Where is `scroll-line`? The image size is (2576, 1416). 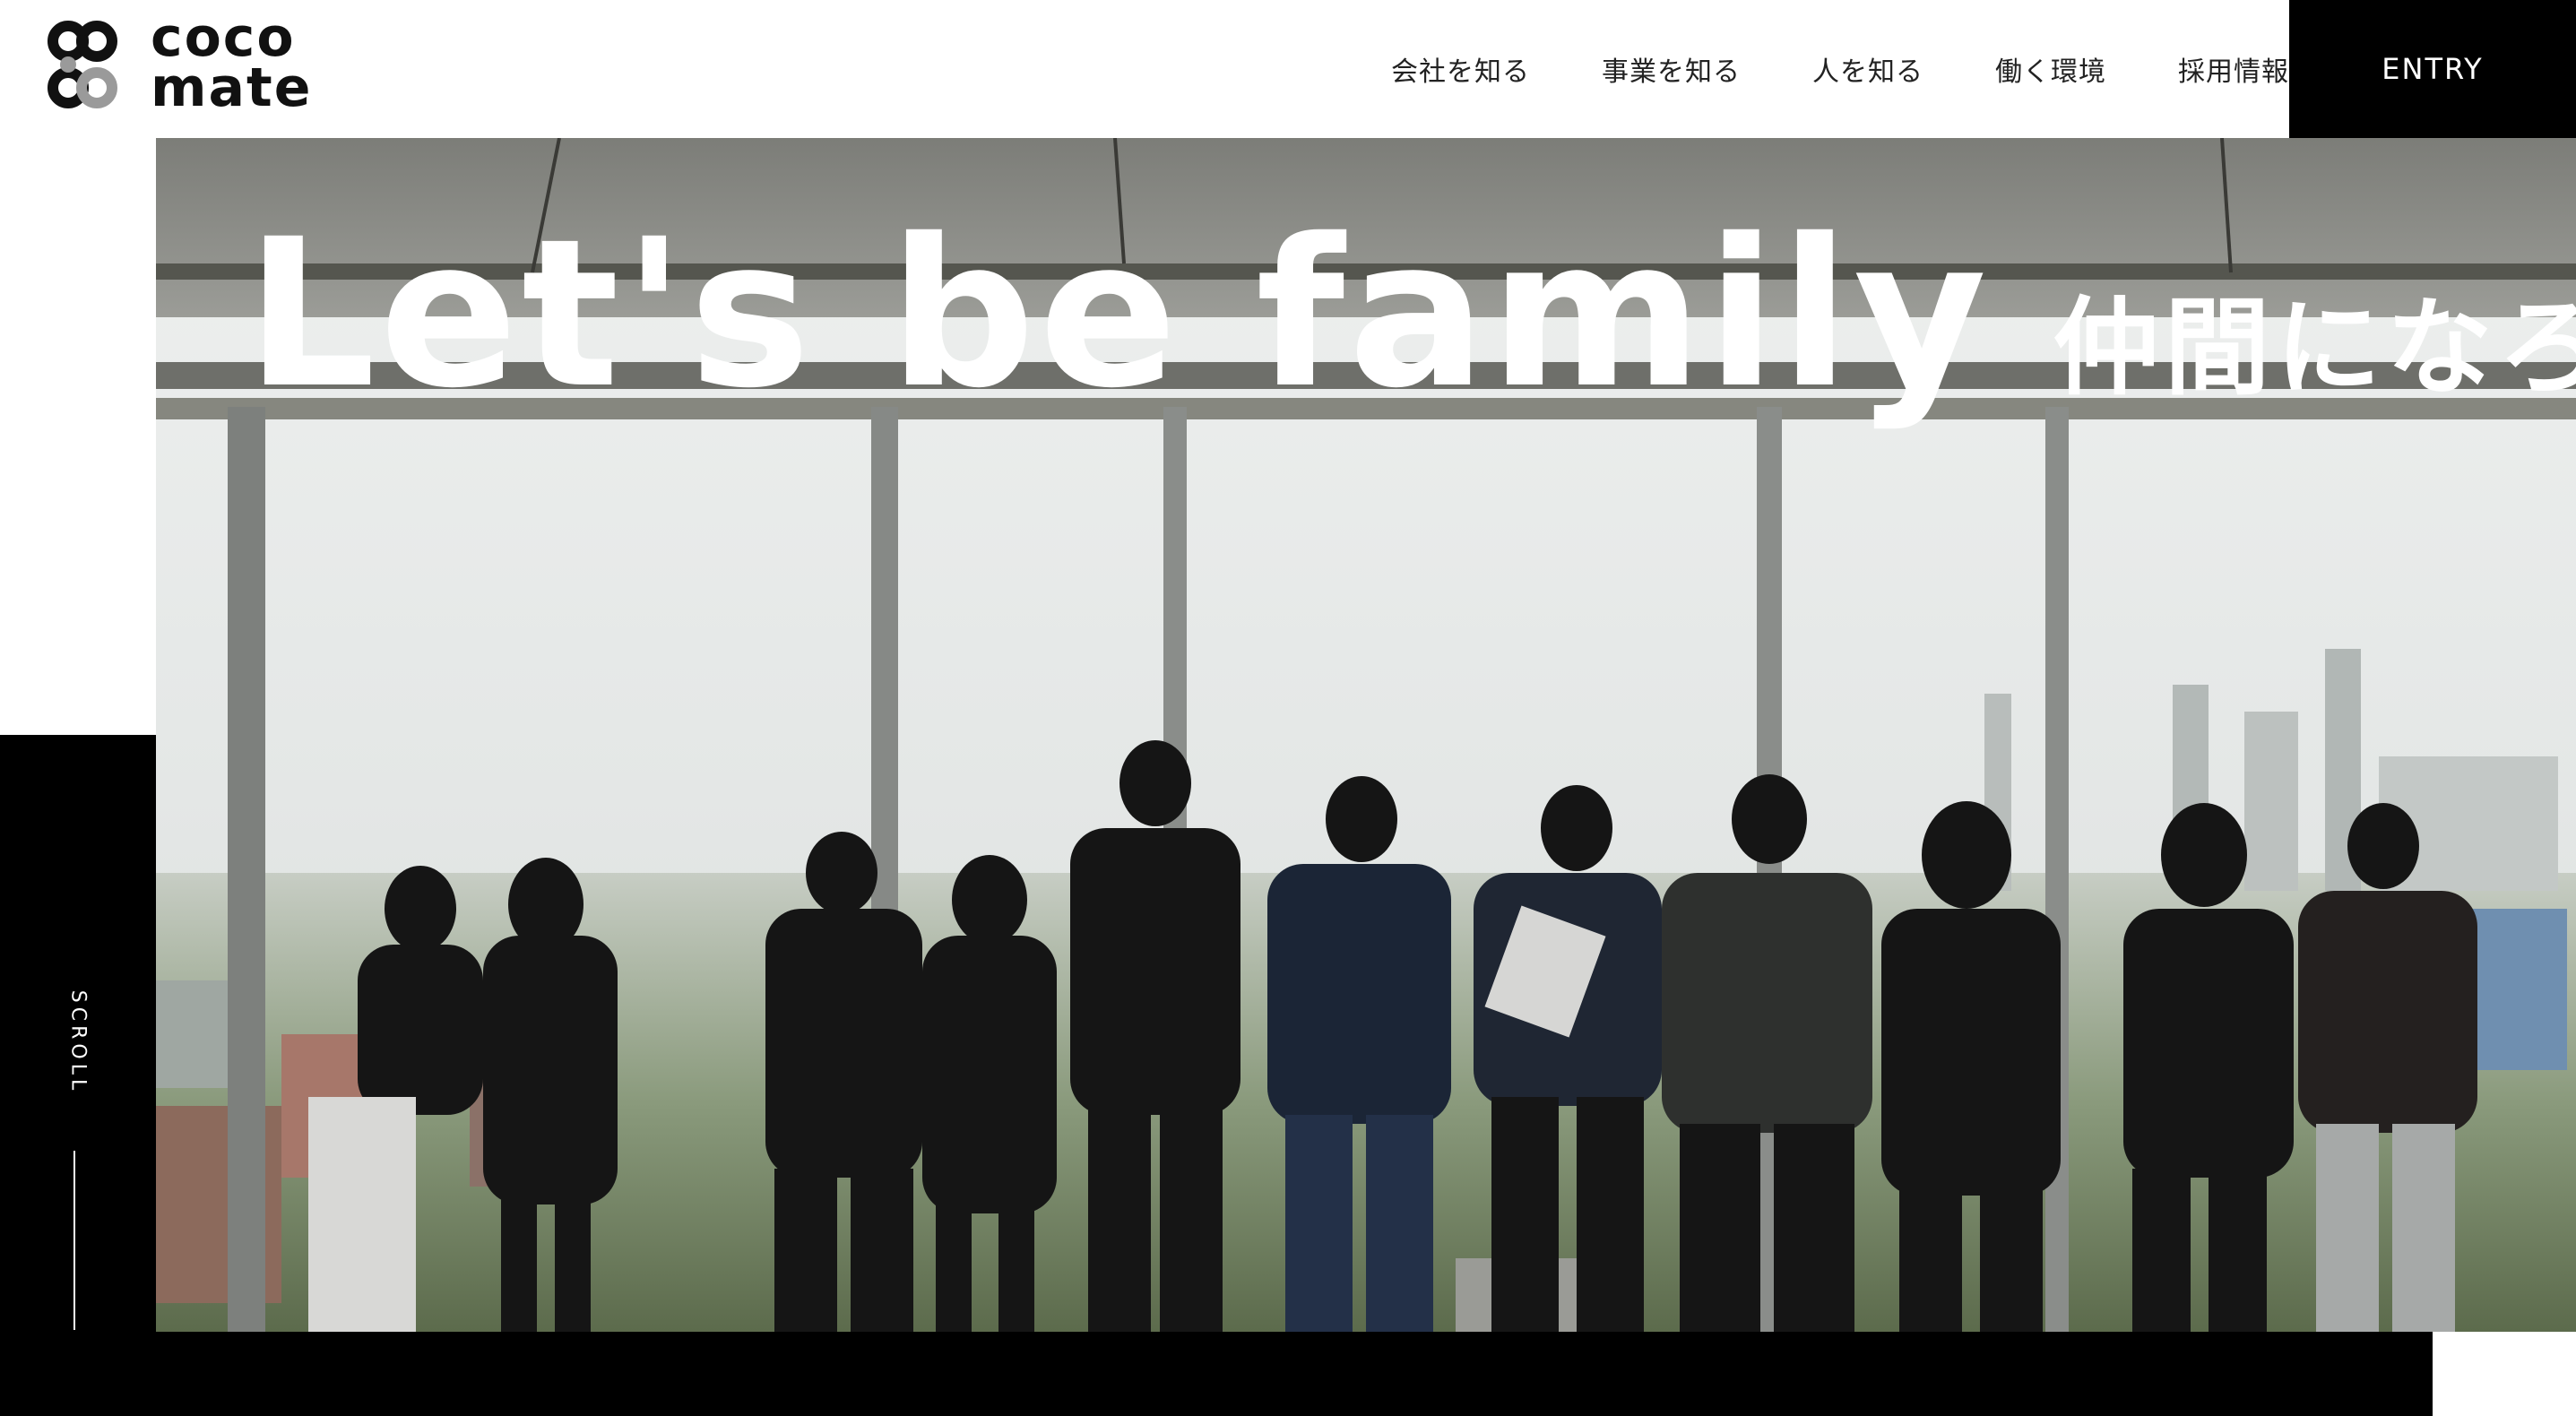 scroll-line is located at coordinates (74, 1240).